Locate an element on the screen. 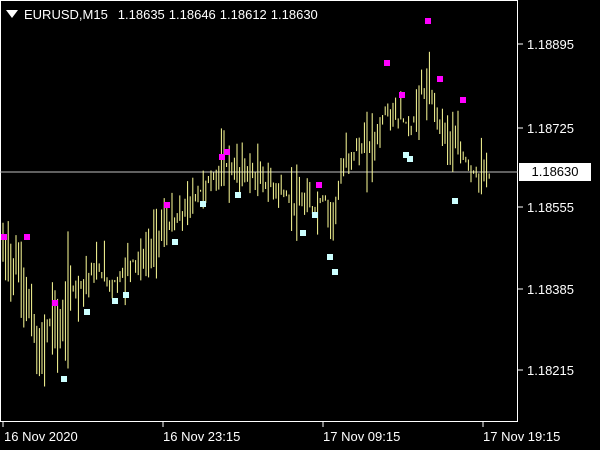 This screenshot has height=450, width=600. y-axis: 1.18895 1.18725 1.18555 1.18385 1.18215 is located at coordinates (546, 207).